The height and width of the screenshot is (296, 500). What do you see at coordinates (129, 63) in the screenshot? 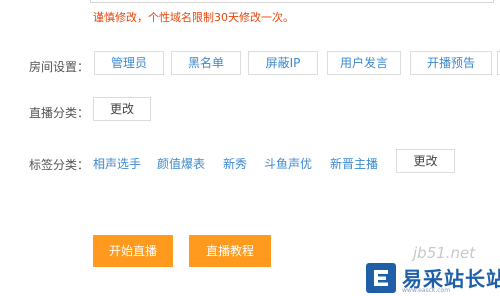
I see `admin-button: 管理员` at bounding box center [129, 63].